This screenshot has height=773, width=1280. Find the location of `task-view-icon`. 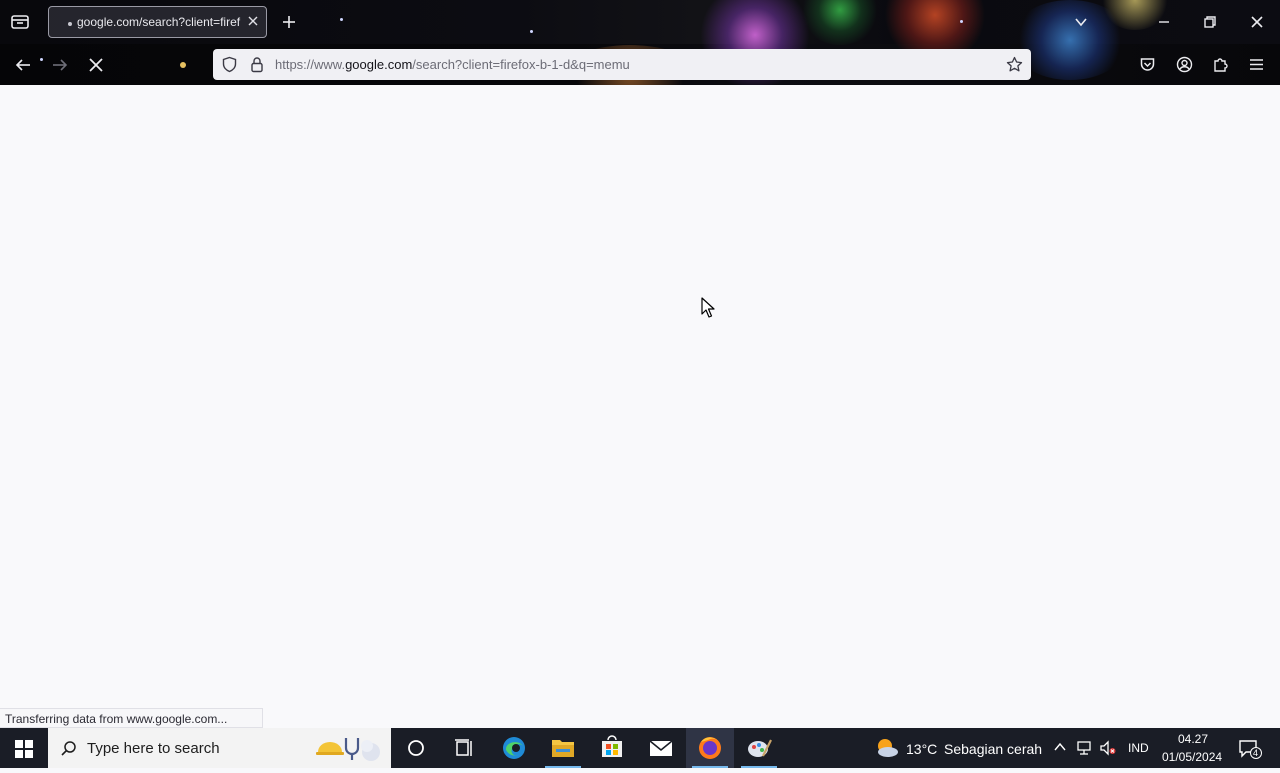

task-view-icon is located at coordinates (463, 747).